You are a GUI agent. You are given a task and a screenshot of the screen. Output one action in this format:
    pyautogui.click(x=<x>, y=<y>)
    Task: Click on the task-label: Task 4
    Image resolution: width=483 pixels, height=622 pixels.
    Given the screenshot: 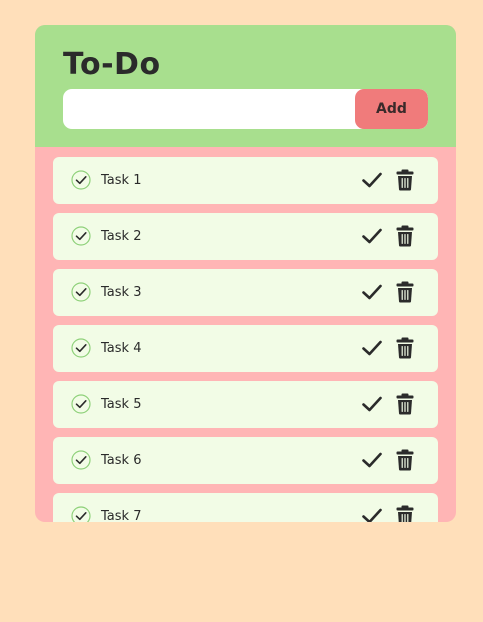 What is the action you would take?
    pyautogui.click(x=121, y=348)
    